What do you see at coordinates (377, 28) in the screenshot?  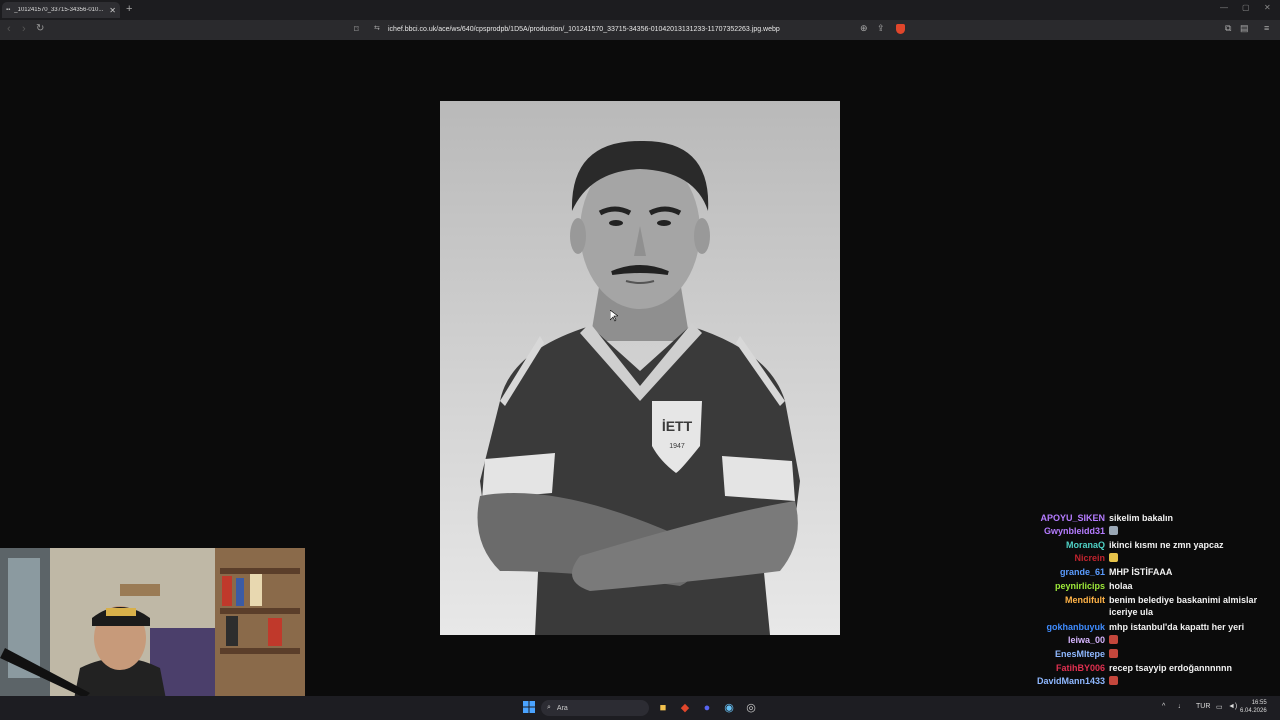 I see `site-info-icon: ⇆` at bounding box center [377, 28].